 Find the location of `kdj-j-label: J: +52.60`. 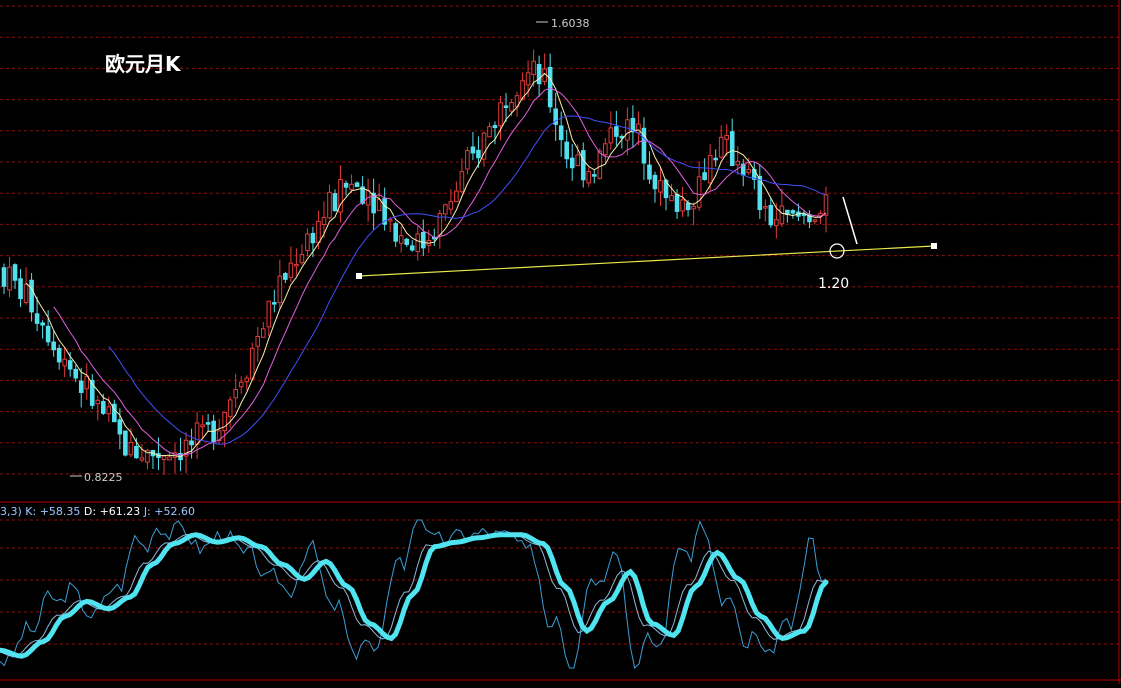

kdj-j-label: J: +52.60 is located at coordinates (169, 511).